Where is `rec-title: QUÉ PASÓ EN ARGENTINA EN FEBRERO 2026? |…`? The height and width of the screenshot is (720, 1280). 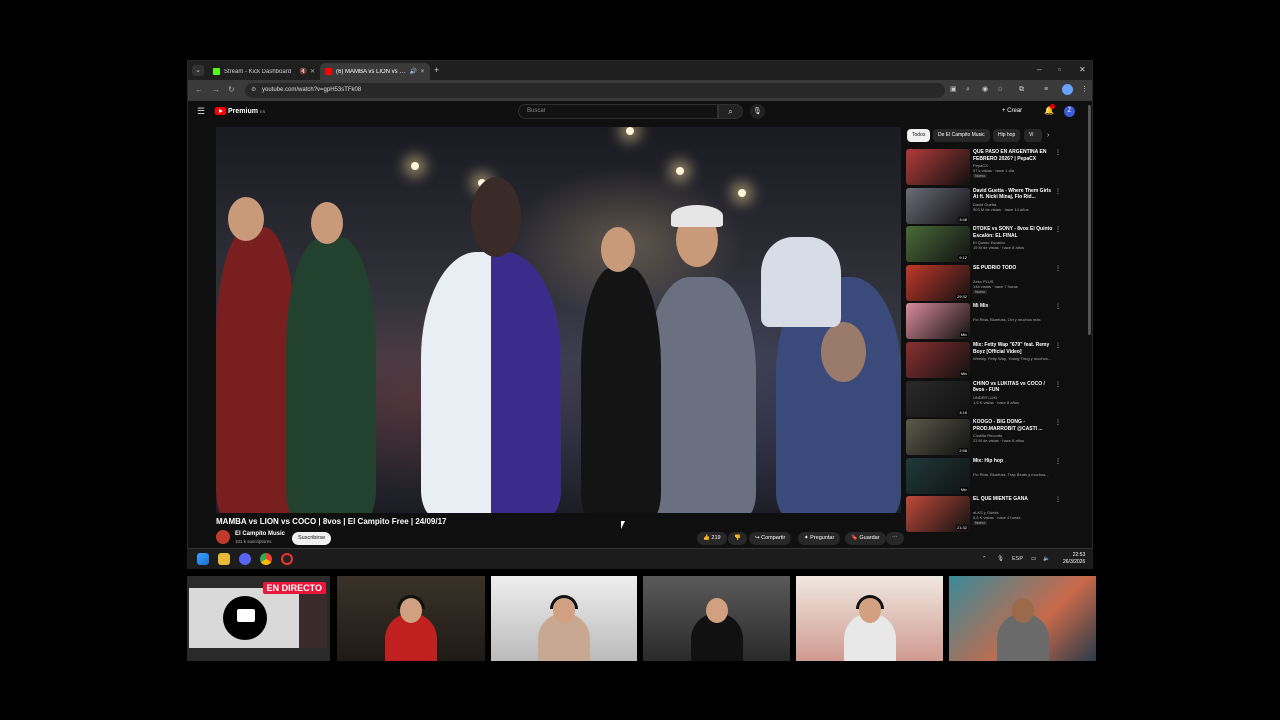
rec-title: QUÉ PASÓ EN ARGENTINA EN FEBRERO 2026? |… is located at coordinates (1013, 155).